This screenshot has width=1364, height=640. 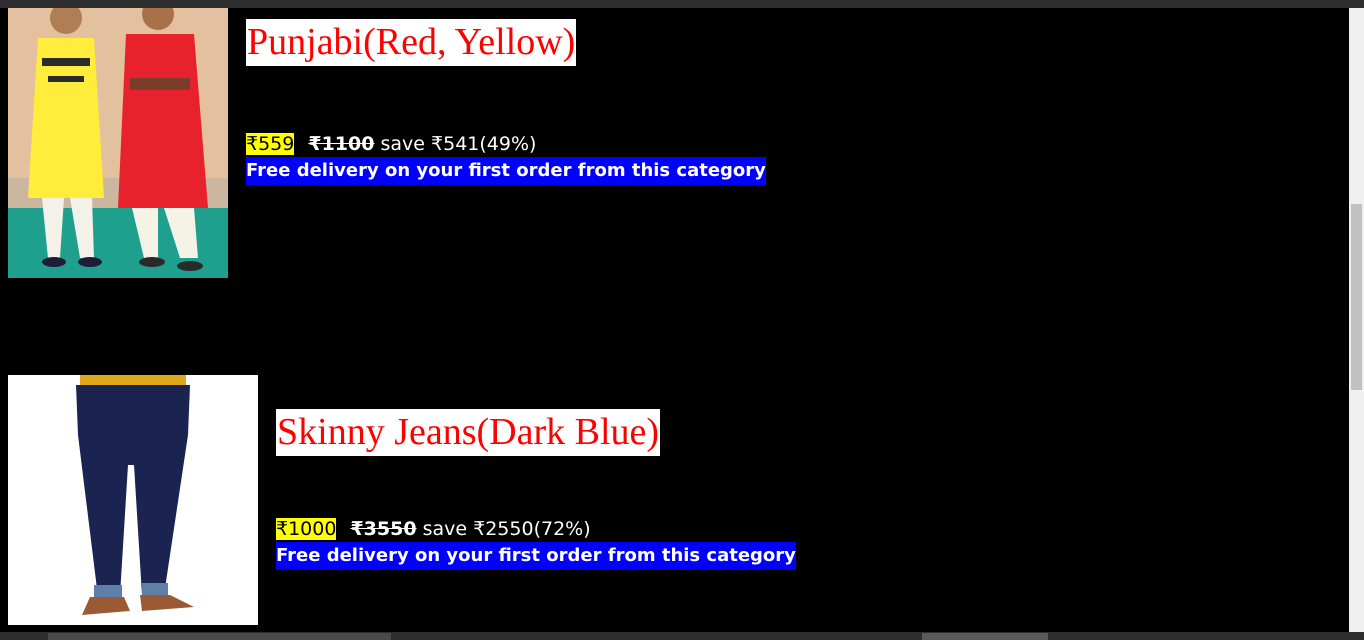 What do you see at coordinates (682, 4) in the screenshot?
I see `window-top-edge` at bounding box center [682, 4].